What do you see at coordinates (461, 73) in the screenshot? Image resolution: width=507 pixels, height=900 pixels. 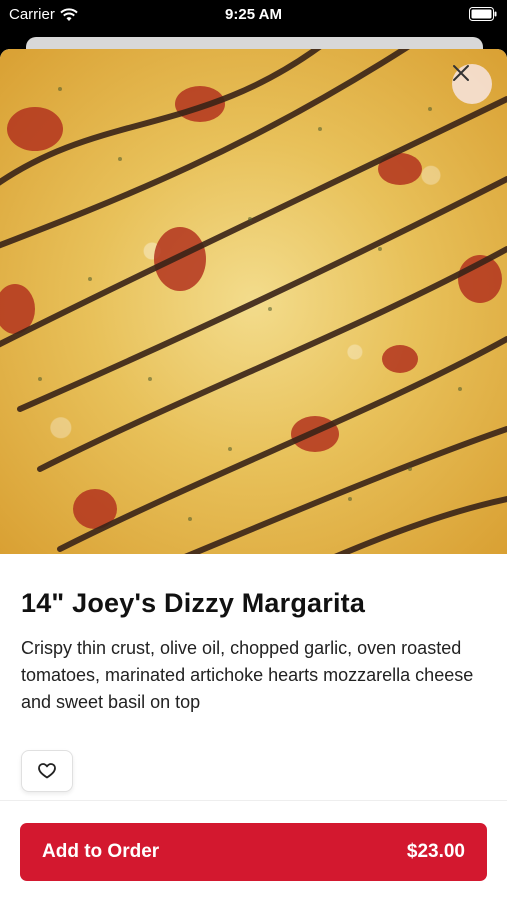 I see `close-icon` at bounding box center [461, 73].